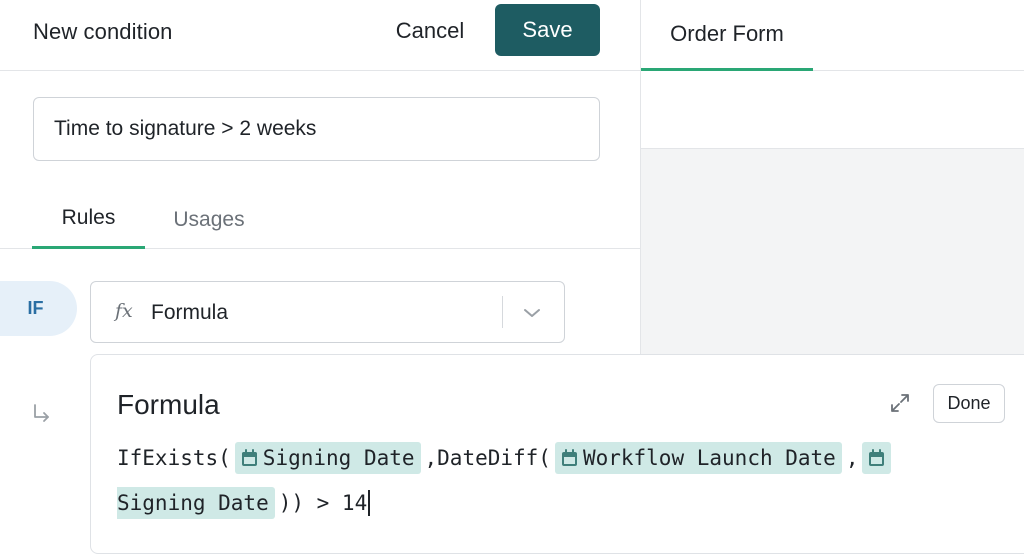 The image size is (1024, 554). Describe the element at coordinates (88, 219) in the screenshot. I see `tab-rules: Rules` at that location.